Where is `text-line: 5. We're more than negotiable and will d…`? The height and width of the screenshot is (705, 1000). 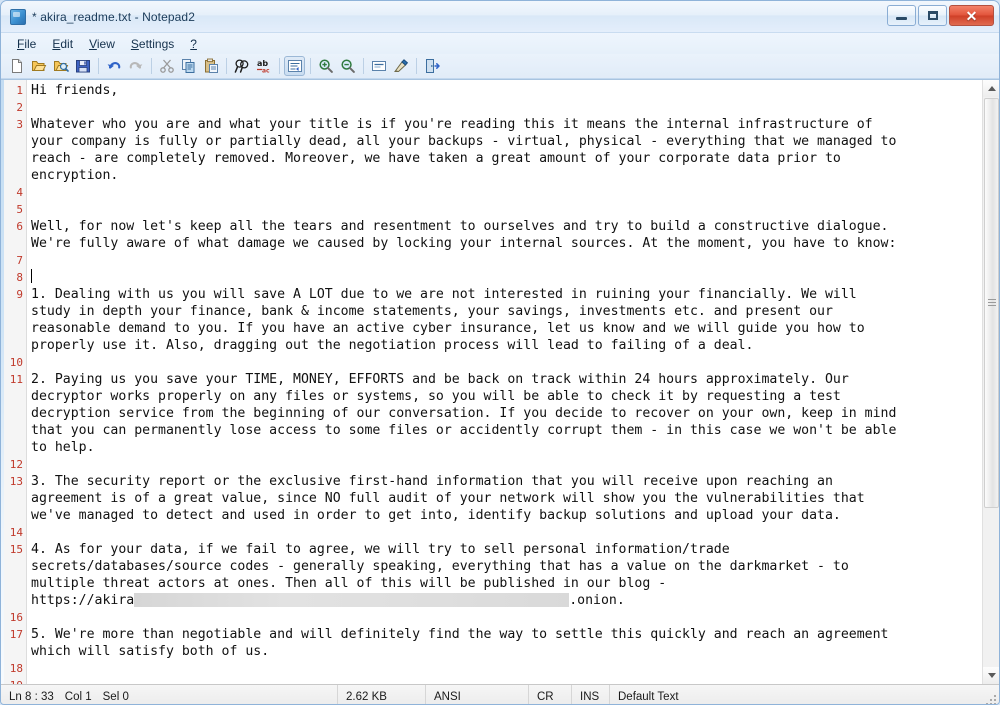 text-line: 5. We're more than negotiable and will d… is located at coordinates (460, 634).